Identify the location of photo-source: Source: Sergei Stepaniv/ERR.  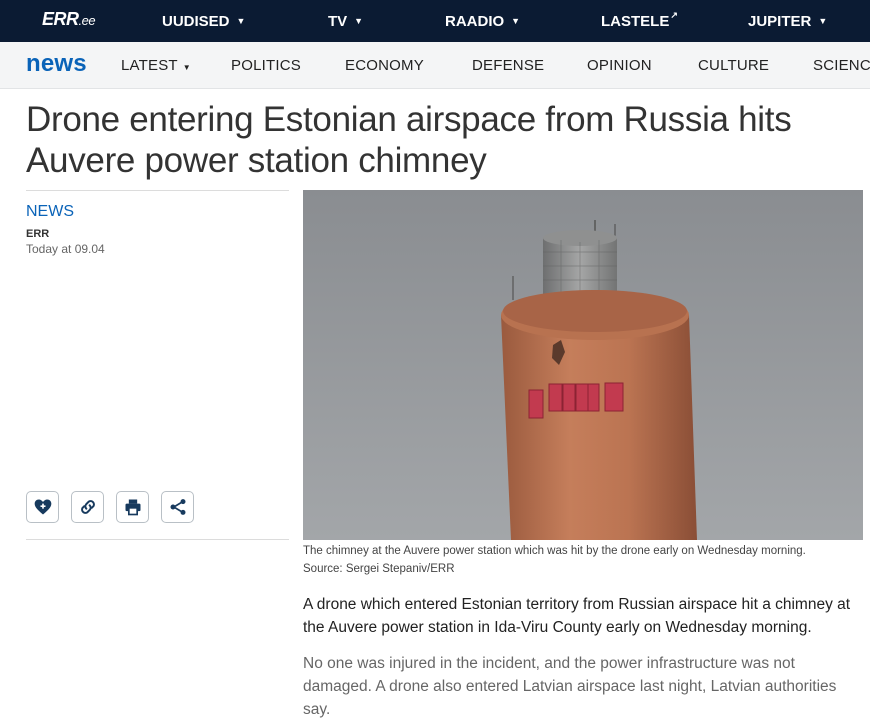
(379, 569).